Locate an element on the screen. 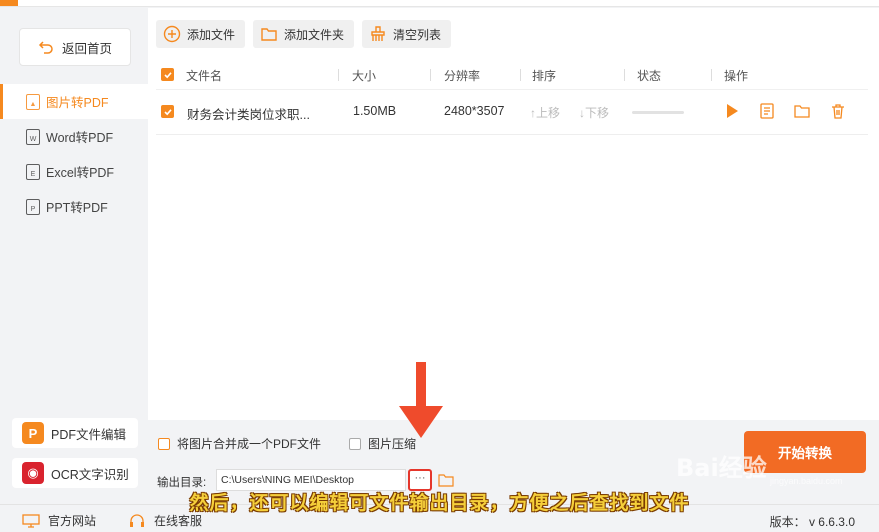 The height and width of the screenshot is (532, 879). trash-icon is located at coordinates (838, 111).